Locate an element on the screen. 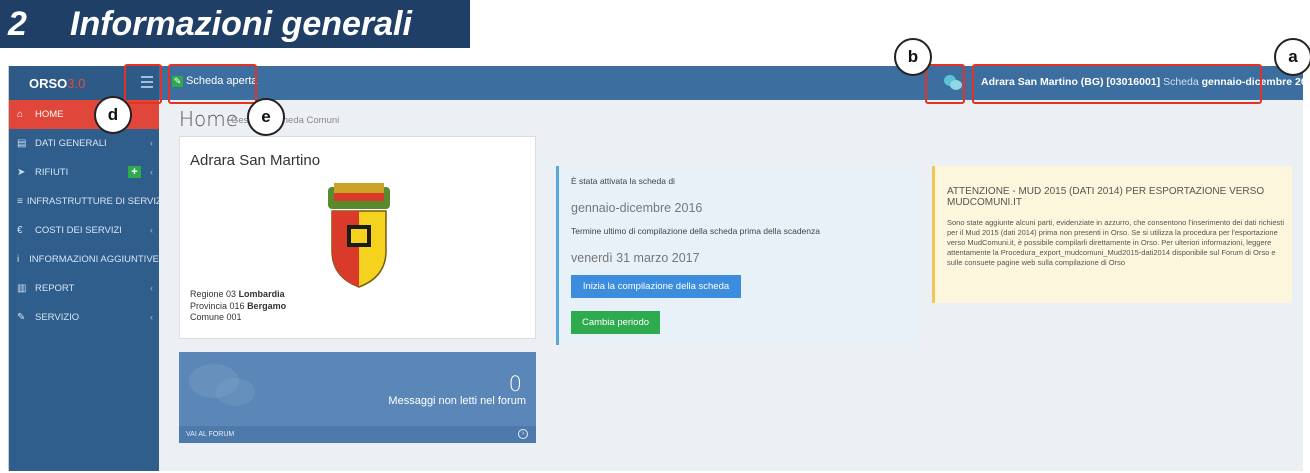 The image size is (1310, 473). document-icon: ▤ is located at coordinates (22, 143).